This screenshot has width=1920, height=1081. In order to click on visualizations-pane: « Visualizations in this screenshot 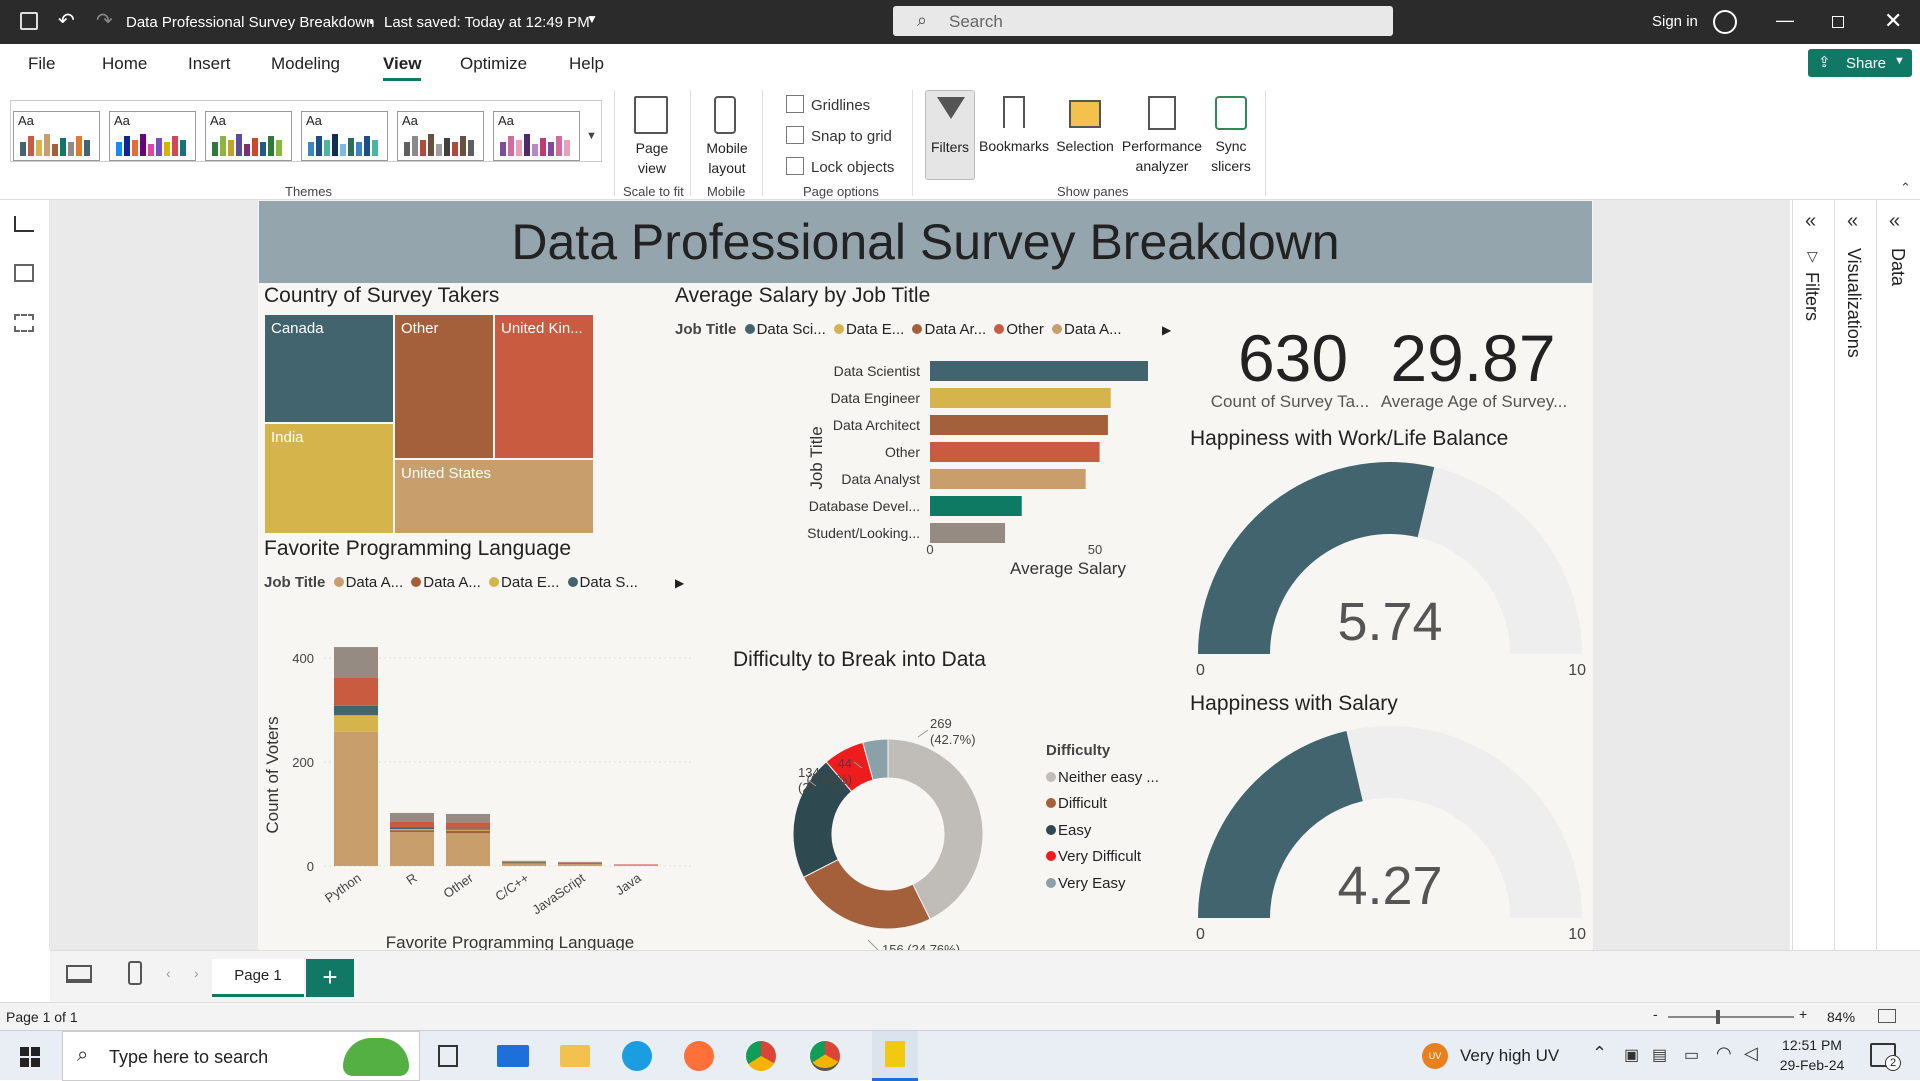, I will do `click(1856, 575)`.